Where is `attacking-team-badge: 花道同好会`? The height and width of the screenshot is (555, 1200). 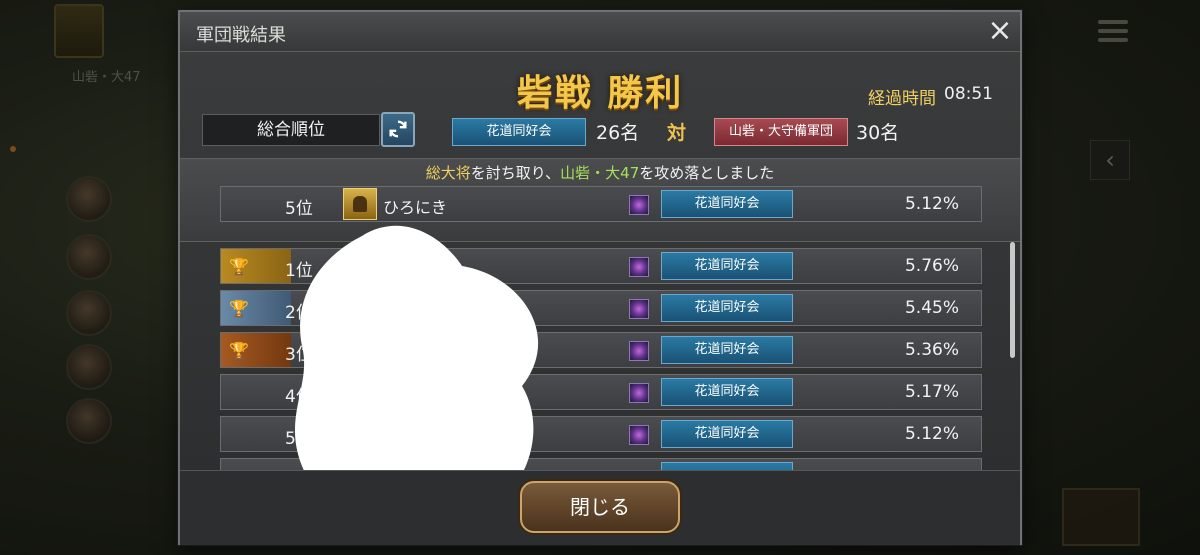
attacking-team-badge: 花道同好会 is located at coordinates (519, 132).